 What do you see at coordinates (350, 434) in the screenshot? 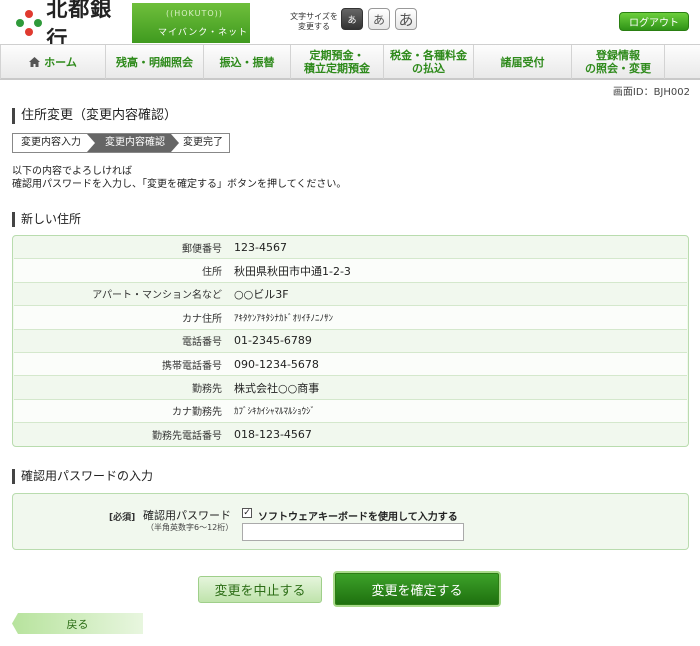
I see `table-row: 勤務先電話番号 018-123-4567` at bounding box center [350, 434].